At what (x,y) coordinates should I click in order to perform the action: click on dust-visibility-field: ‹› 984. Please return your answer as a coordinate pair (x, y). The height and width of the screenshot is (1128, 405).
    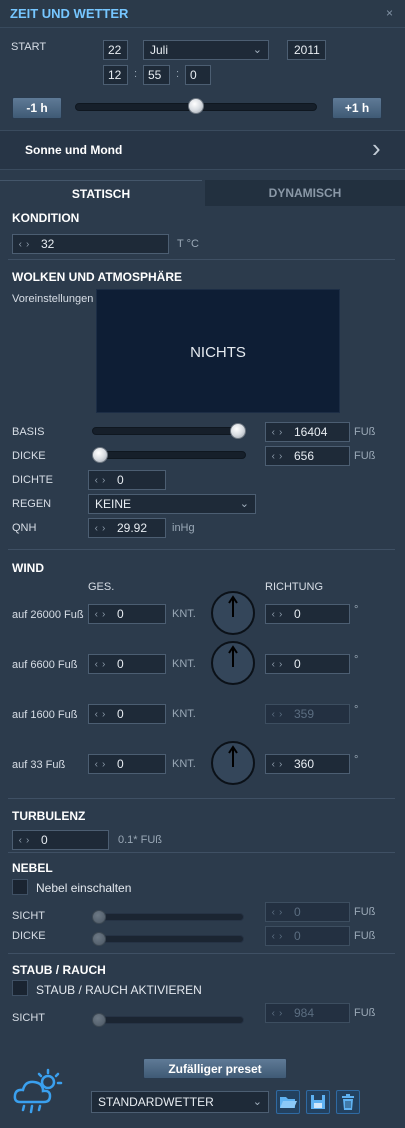
    Looking at the image, I should click on (307, 1013).